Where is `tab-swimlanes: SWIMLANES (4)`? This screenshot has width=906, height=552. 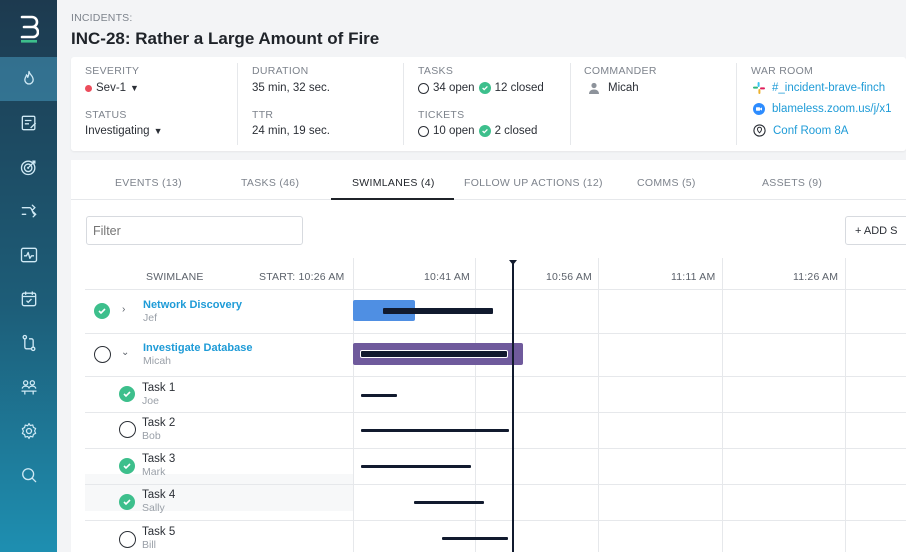
tab-swimlanes: SWIMLANES (4) is located at coordinates (393, 183).